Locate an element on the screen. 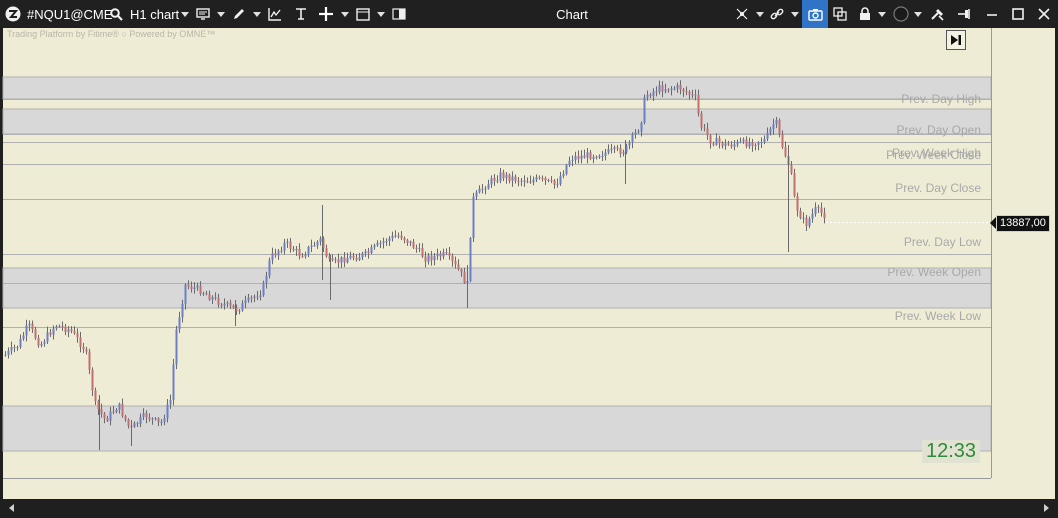 The image size is (1058, 518). scroll-right-icon is located at coordinates (1046, 508).